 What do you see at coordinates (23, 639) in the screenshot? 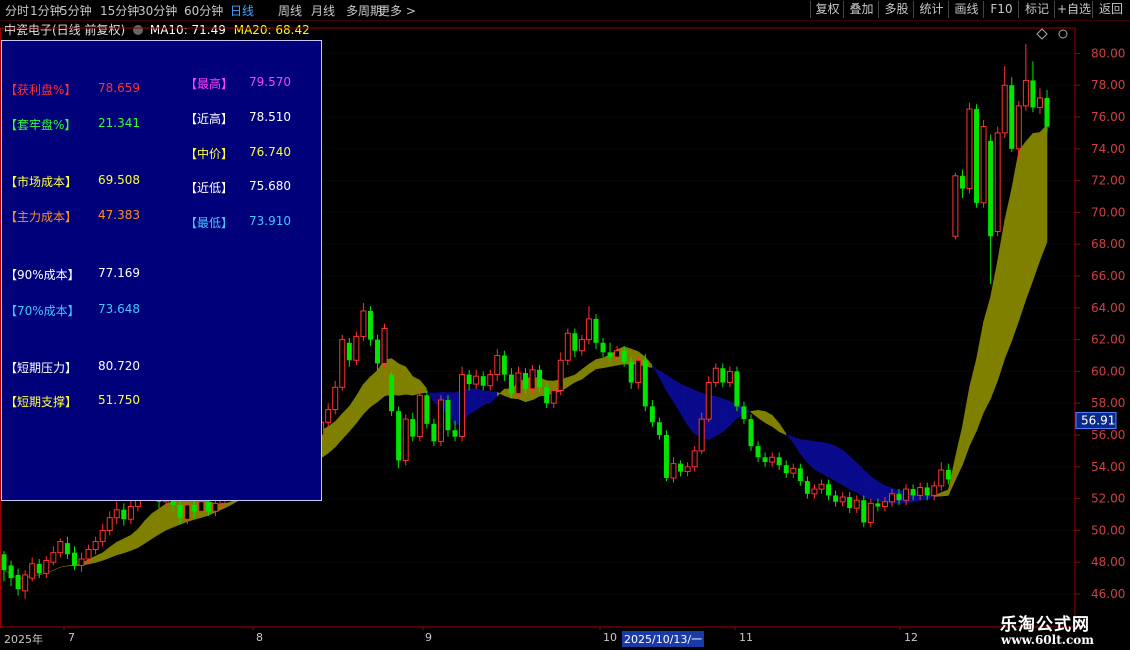
I see `x-tick-label-0: 2025年` at bounding box center [23, 639].